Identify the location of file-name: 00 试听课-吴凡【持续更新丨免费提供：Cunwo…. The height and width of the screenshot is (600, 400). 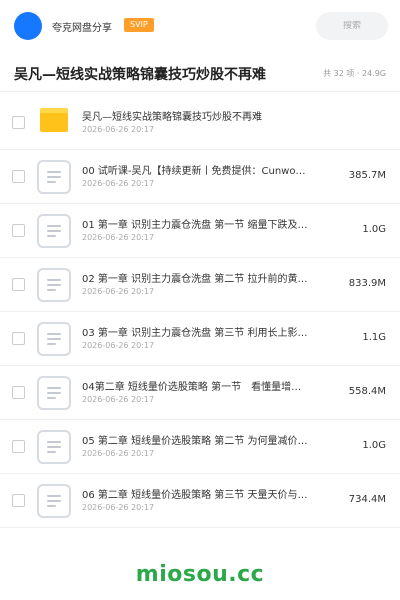
(194, 171).